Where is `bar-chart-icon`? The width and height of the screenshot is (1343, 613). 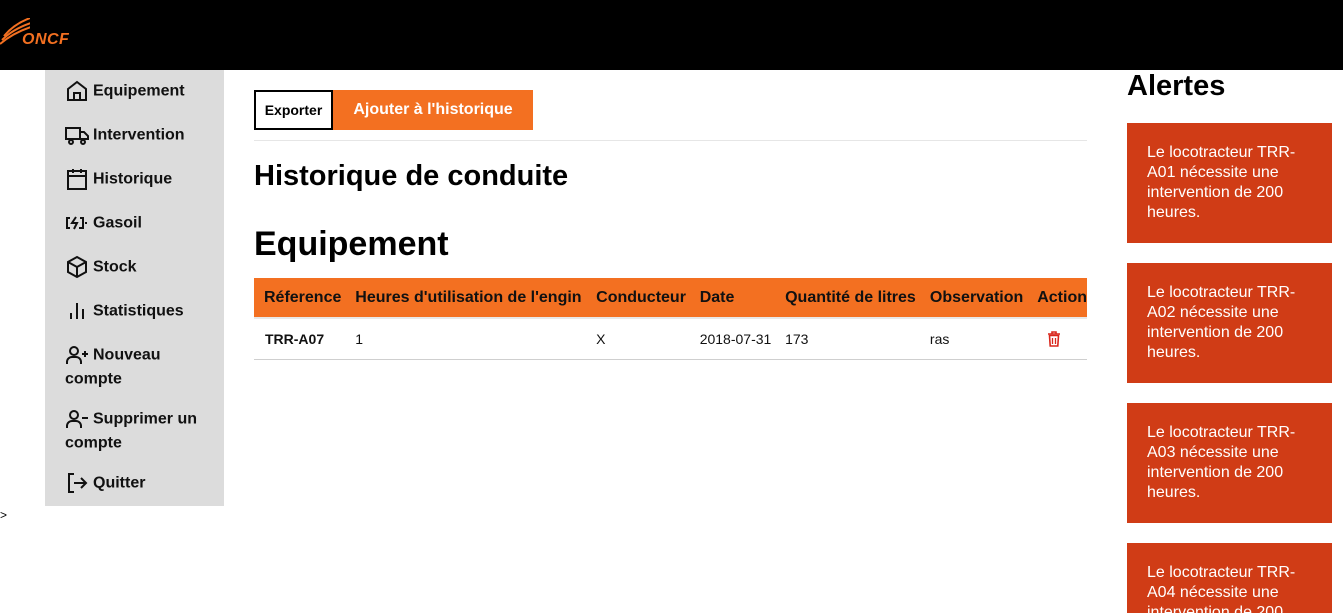
bar-chart-icon is located at coordinates (77, 311).